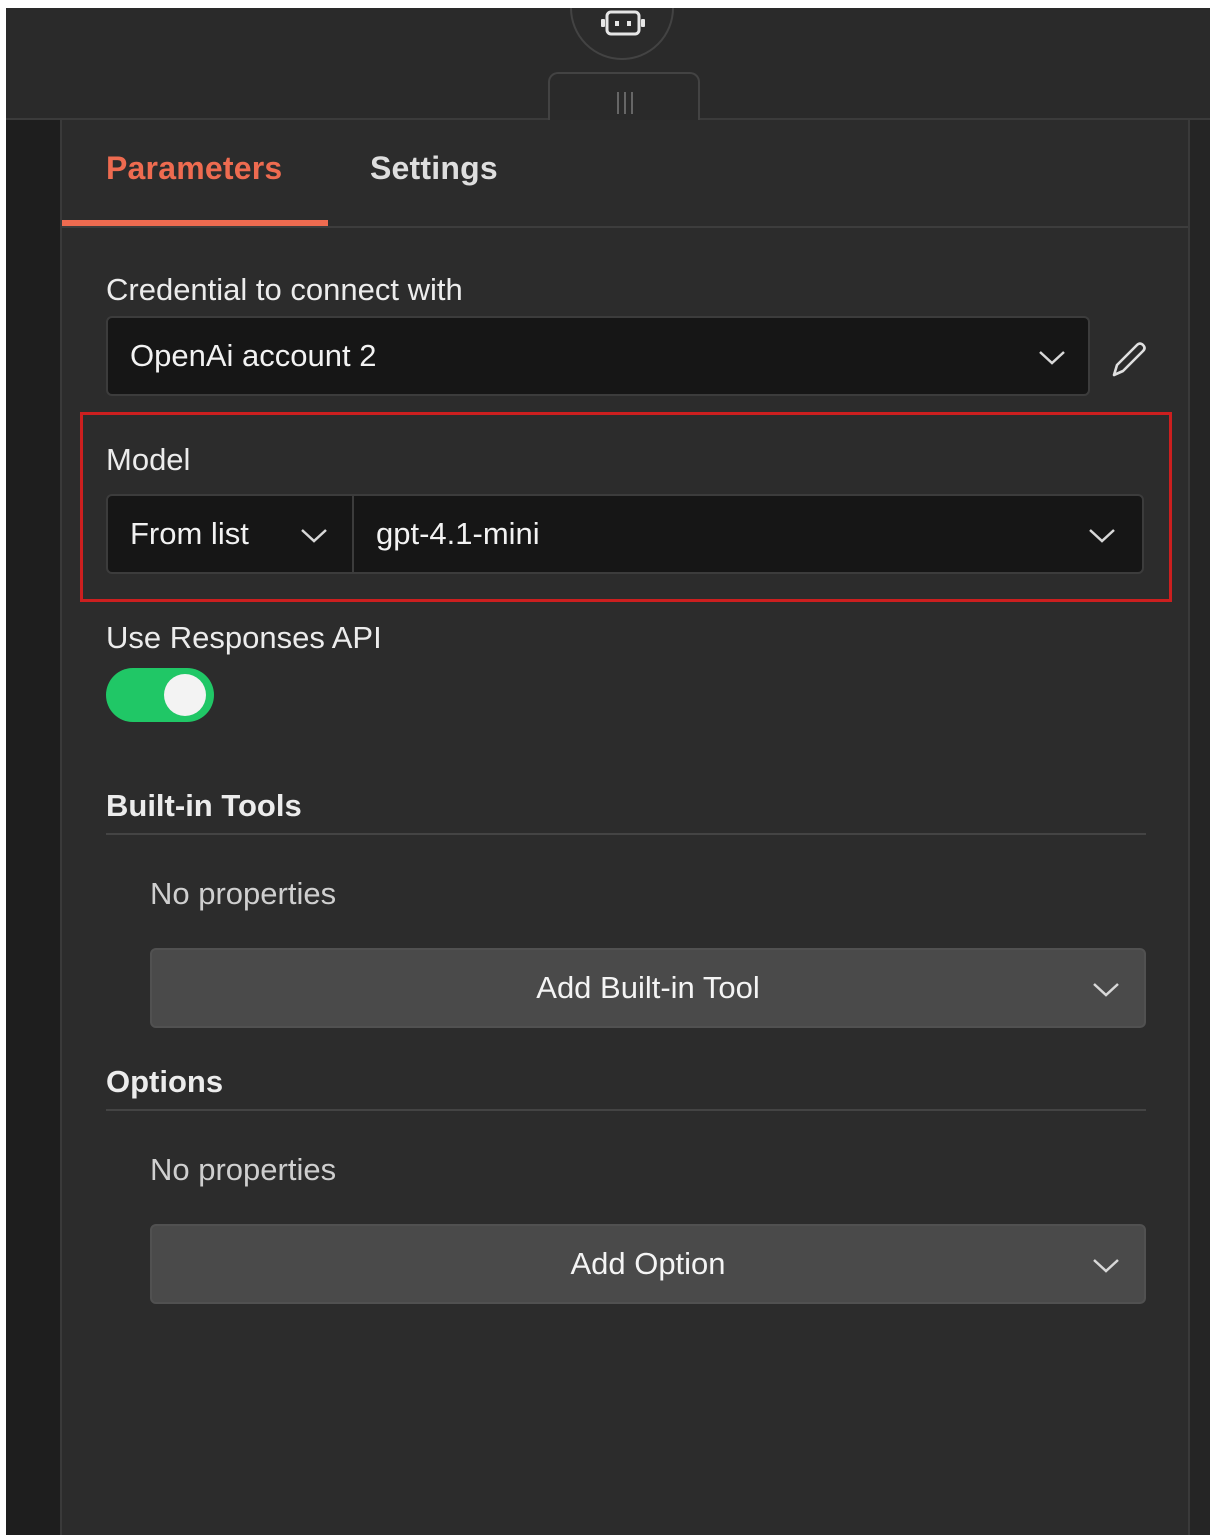  I want to click on ai-node, so click(622, 34).